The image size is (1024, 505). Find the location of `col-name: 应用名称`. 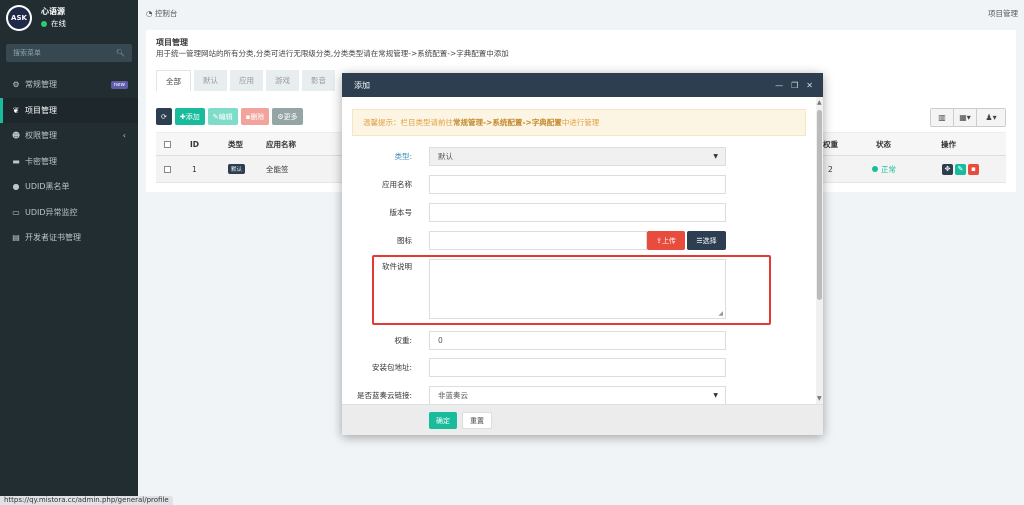

col-name: 应用名称 is located at coordinates (281, 144).